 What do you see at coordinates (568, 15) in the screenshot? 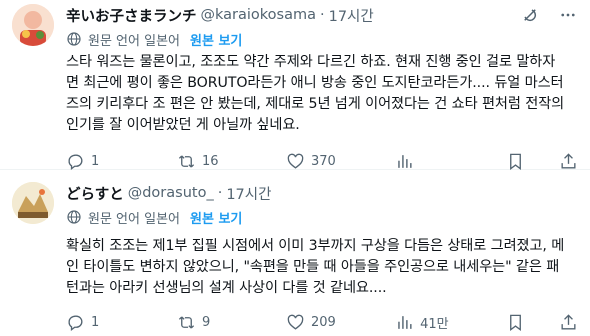
I see `more-icon` at bounding box center [568, 15].